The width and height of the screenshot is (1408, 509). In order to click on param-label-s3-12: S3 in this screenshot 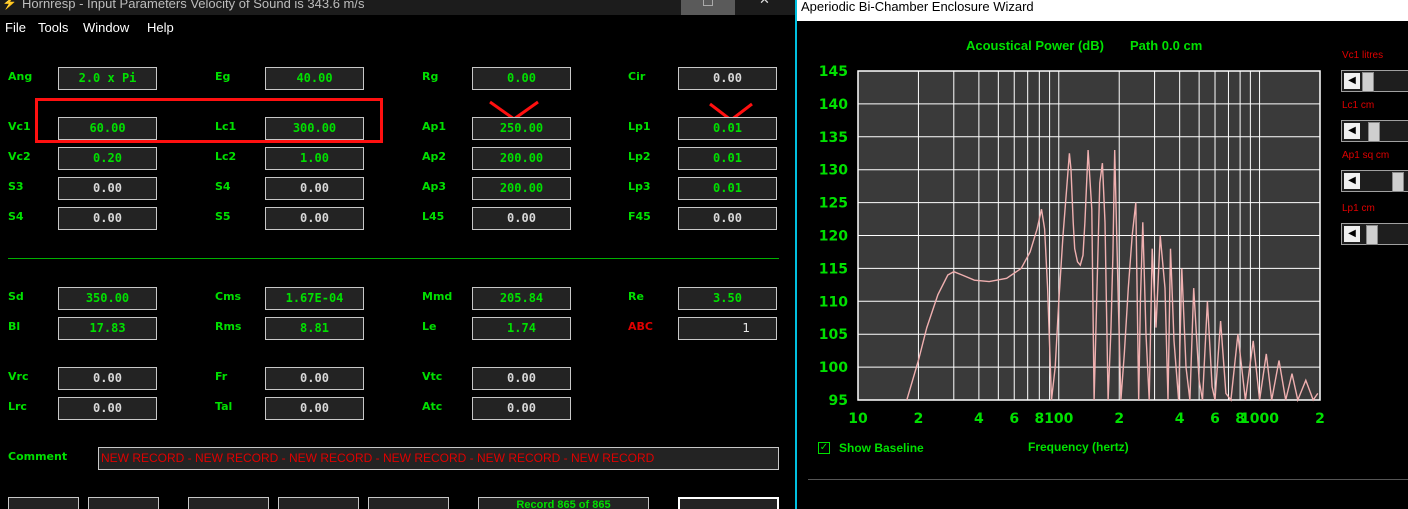, I will do `click(16, 186)`.